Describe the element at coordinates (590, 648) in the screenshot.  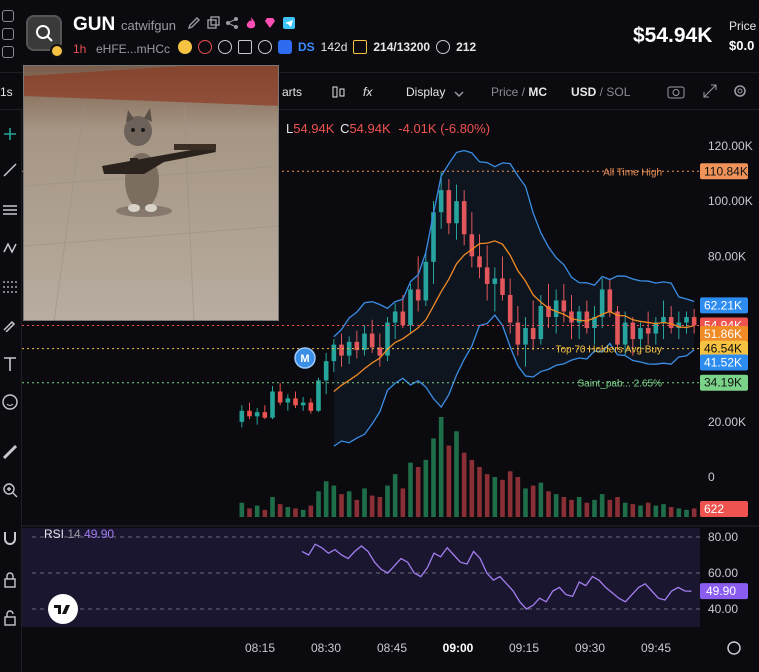
I see `x-axis-tick: 09:30` at that location.